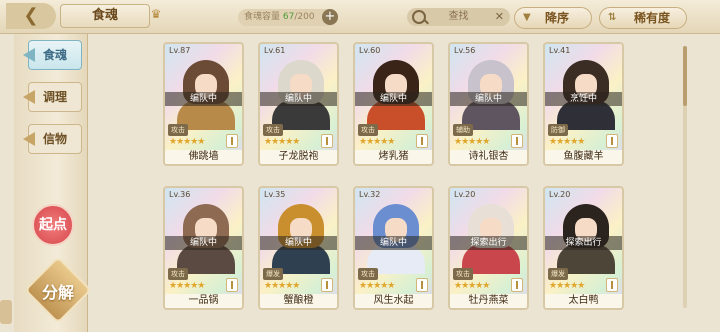  I want to click on sidebar: 食魂 调理 信物 起点 分解, so click(53, 183).